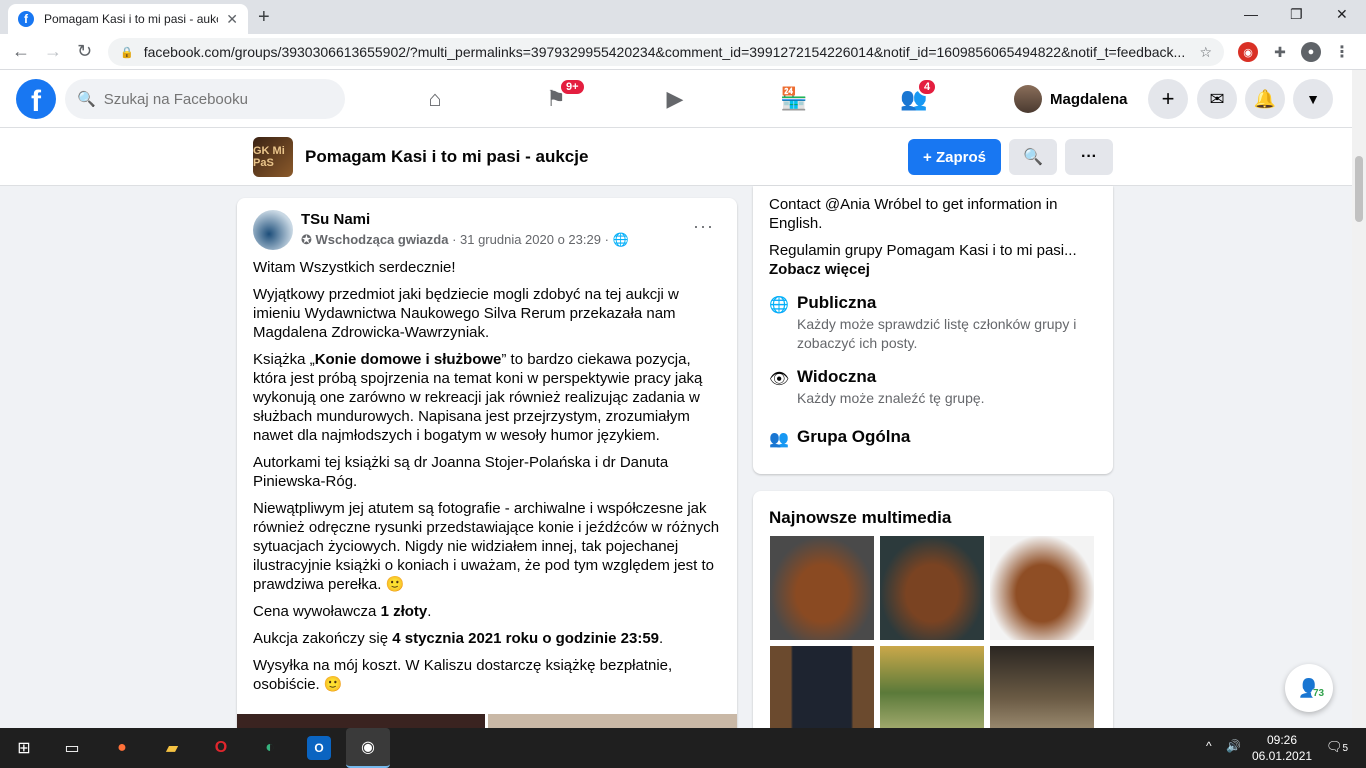 The width and height of the screenshot is (1366, 768). I want to click on notification-count: 5, so click(1345, 748).